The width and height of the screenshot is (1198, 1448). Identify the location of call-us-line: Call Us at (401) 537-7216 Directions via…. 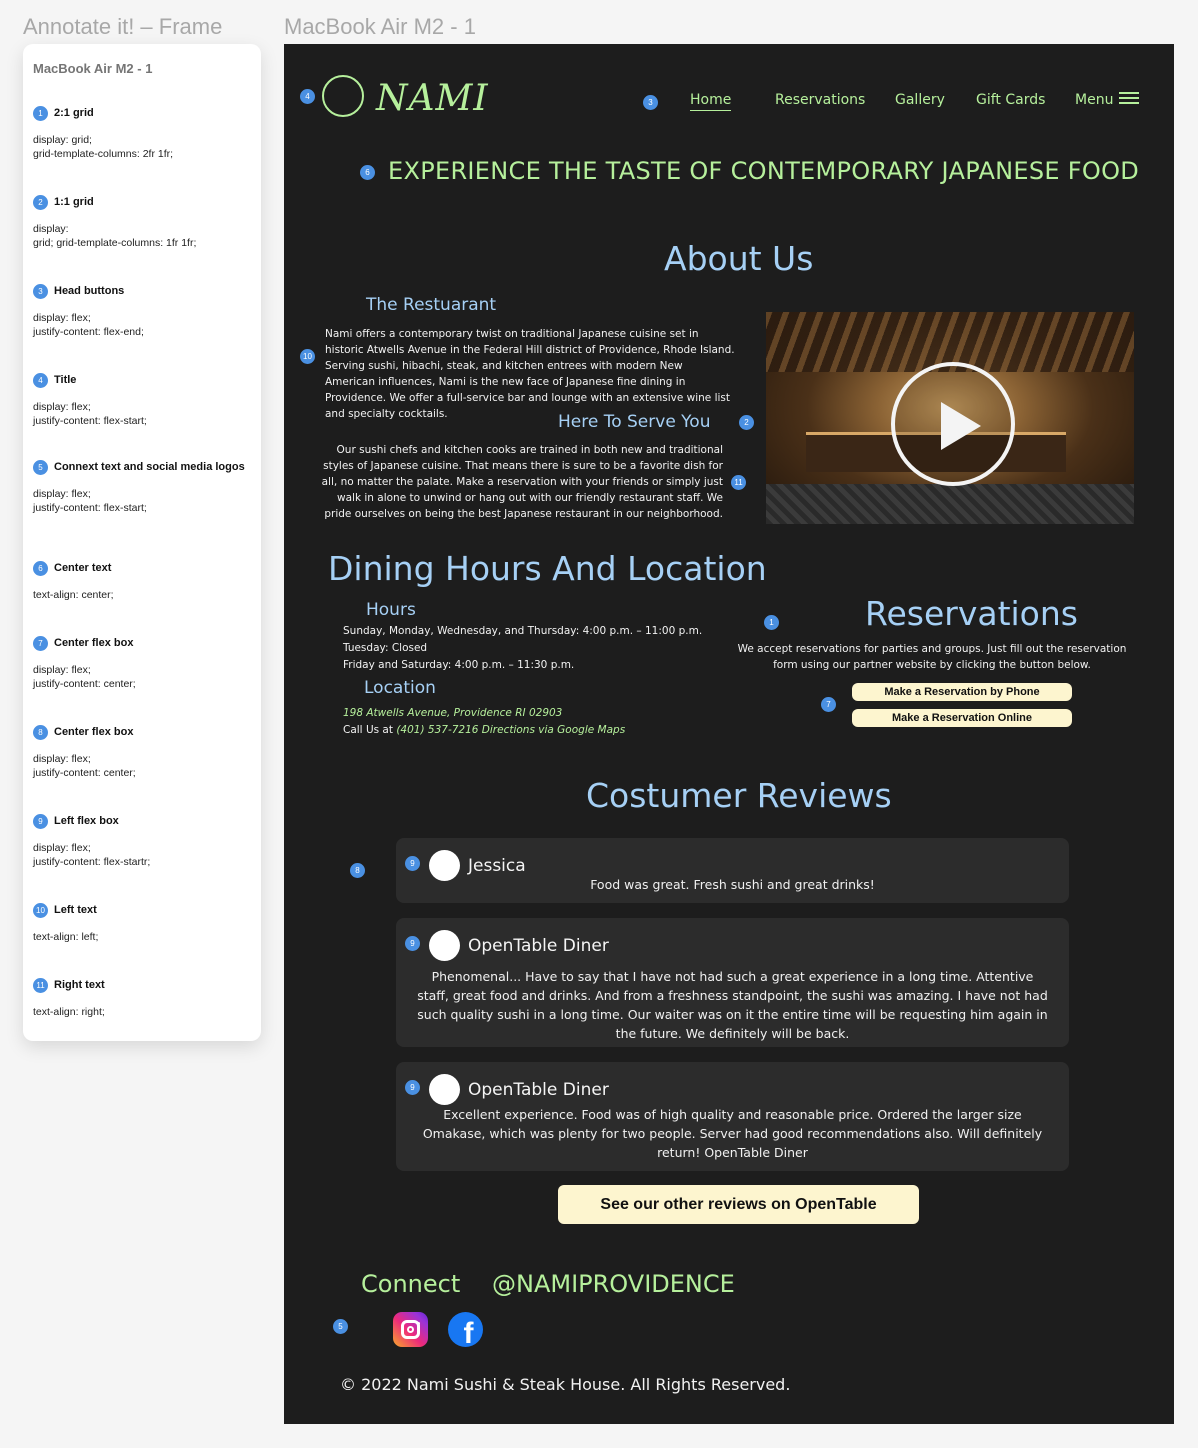
(553, 730).